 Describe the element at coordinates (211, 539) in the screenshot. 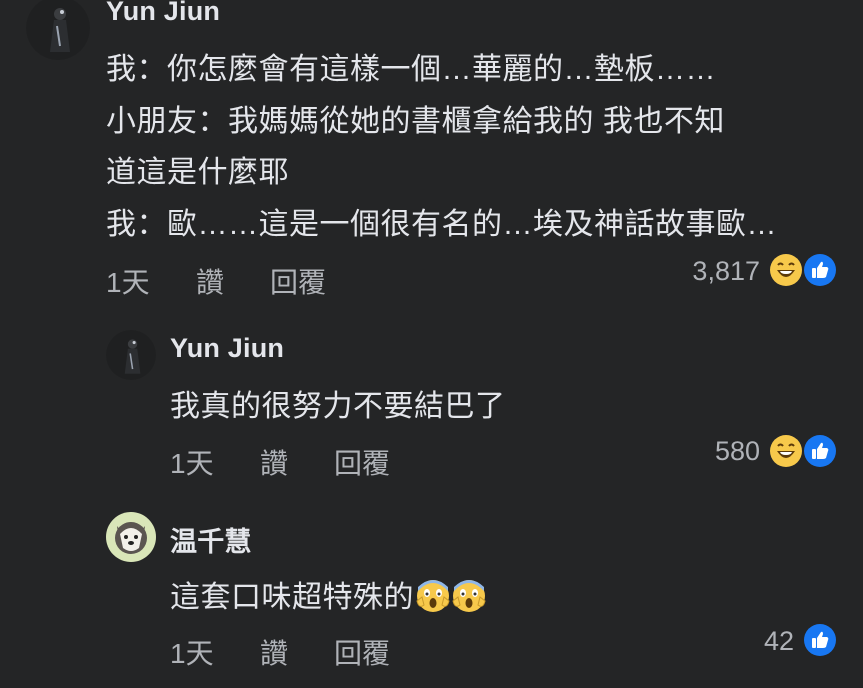

I see `comment-author: 温千慧` at that location.